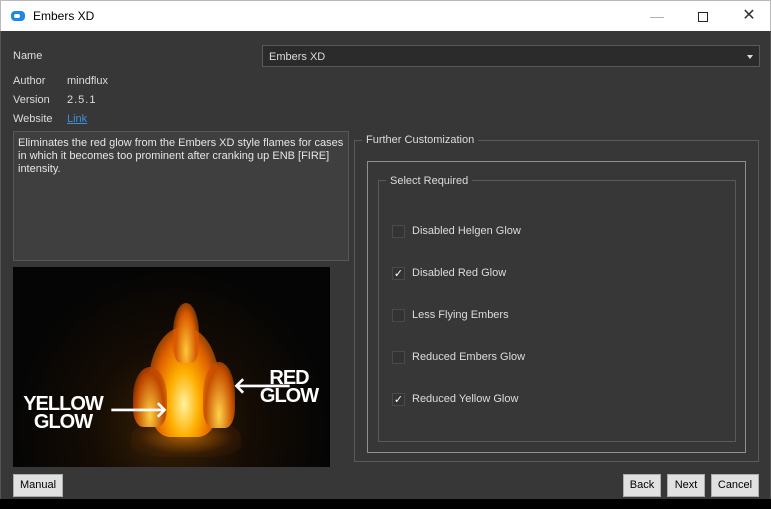 The width and height of the screenshot is (771, 509). What do you see at coordinates (138, 409) in the screenshot?
I see `arrow-right-icon: 🡒` at bounding box center [138, 409].